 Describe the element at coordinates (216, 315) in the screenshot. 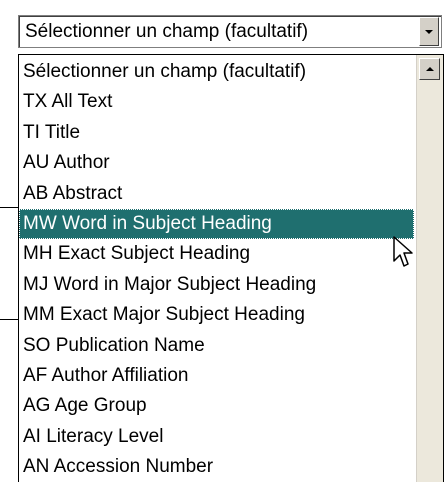

I see `option-mm-exact-major-subject-heading: MM Exact Major Subject Heading` at that location.